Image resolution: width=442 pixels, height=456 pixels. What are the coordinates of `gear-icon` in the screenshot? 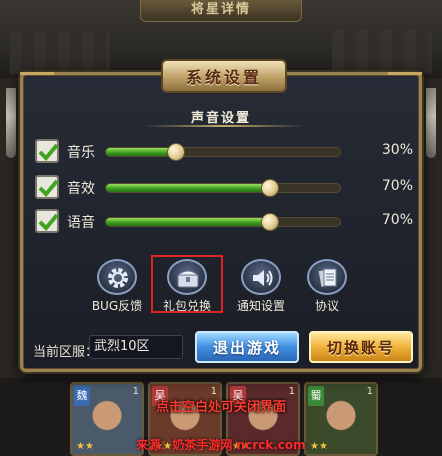 It's located at (117, 277).